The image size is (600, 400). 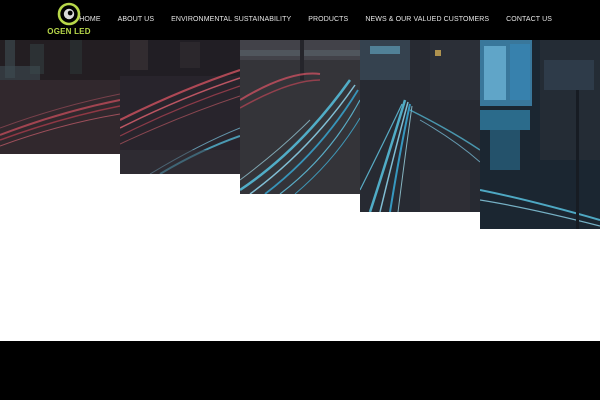 What do you see at coordinates (427, 20) in the screenshot?
I see `nav-news-valued-customers: NEWS & OUR VALUED CUSTOMERS` at bounding box center [427, 20].